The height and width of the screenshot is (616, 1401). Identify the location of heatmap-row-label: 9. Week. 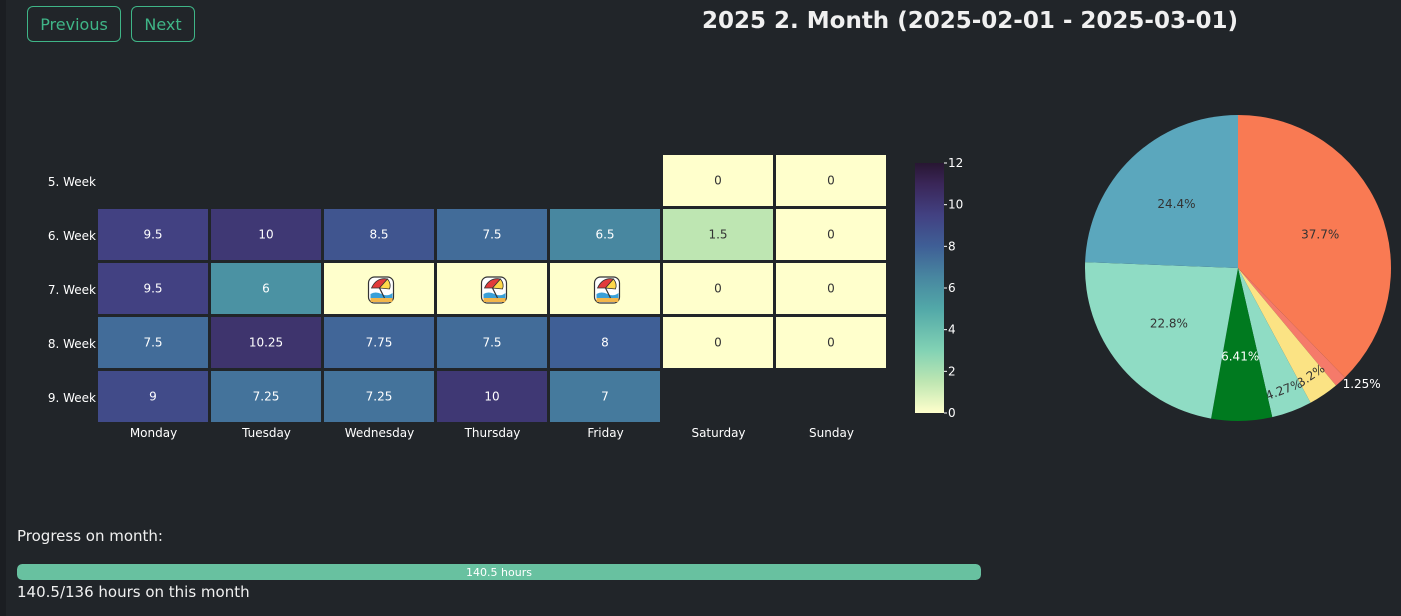
(72, 398).